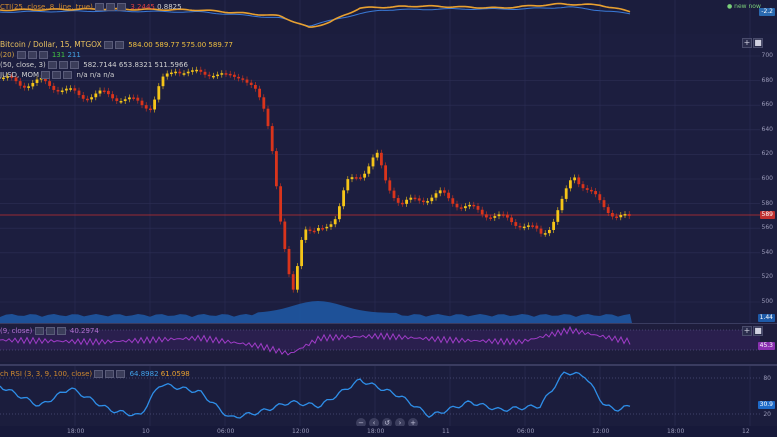 This screenshot has height=437, width=777. I want to click on study-1-settings-button, so click(32, 55).